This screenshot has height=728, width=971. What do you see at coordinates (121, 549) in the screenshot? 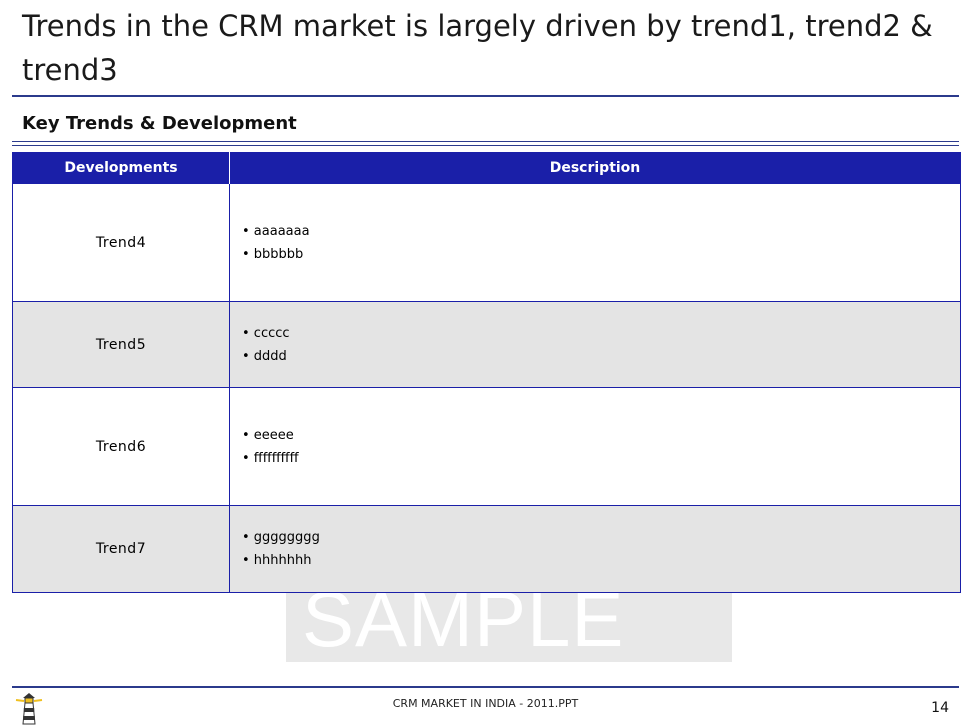
I see `development-cell: Trend7` at bounding box center [121, 549].